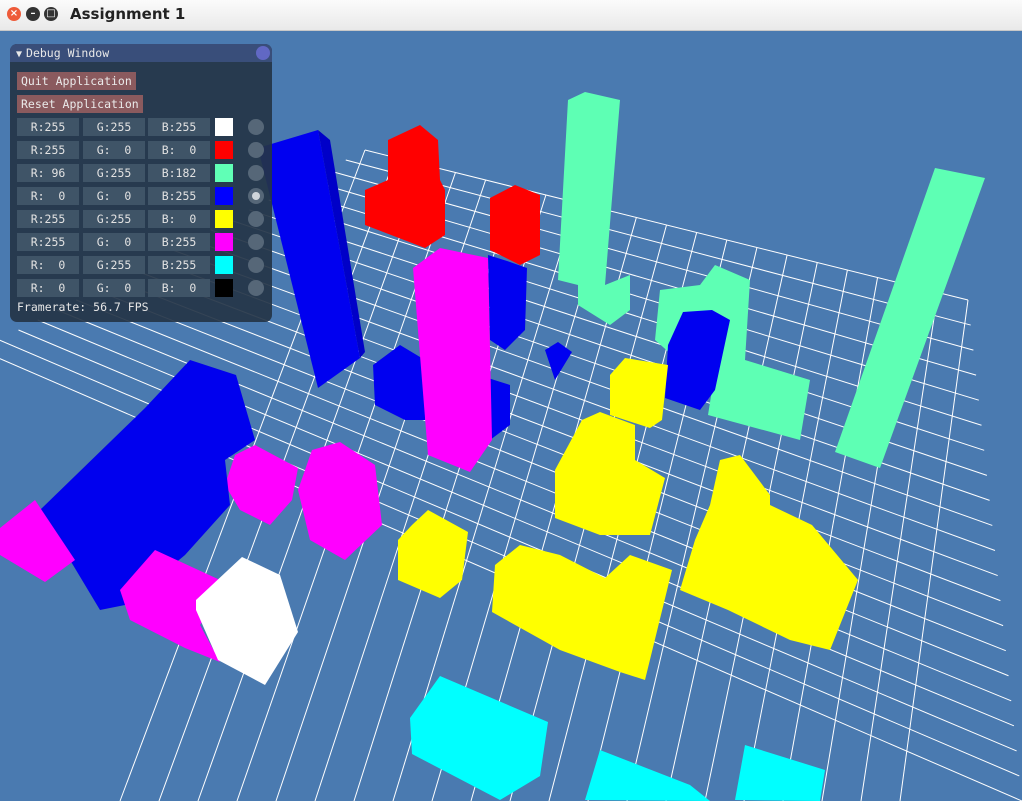 This screenshot has width=1022, height=801. Describe the element at coordinates (141, 53) in the screenshot. I see `debug-window-title-bar: ▼ Debug Window` at that location.